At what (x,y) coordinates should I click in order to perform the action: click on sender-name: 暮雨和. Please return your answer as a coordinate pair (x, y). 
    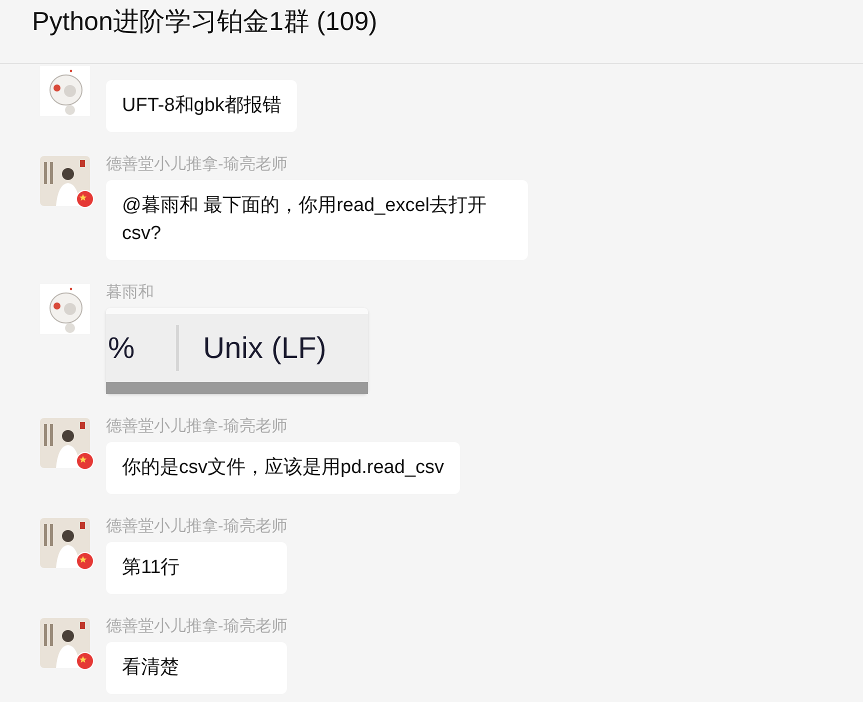
    Looking at the image, I should click on (130, 293).